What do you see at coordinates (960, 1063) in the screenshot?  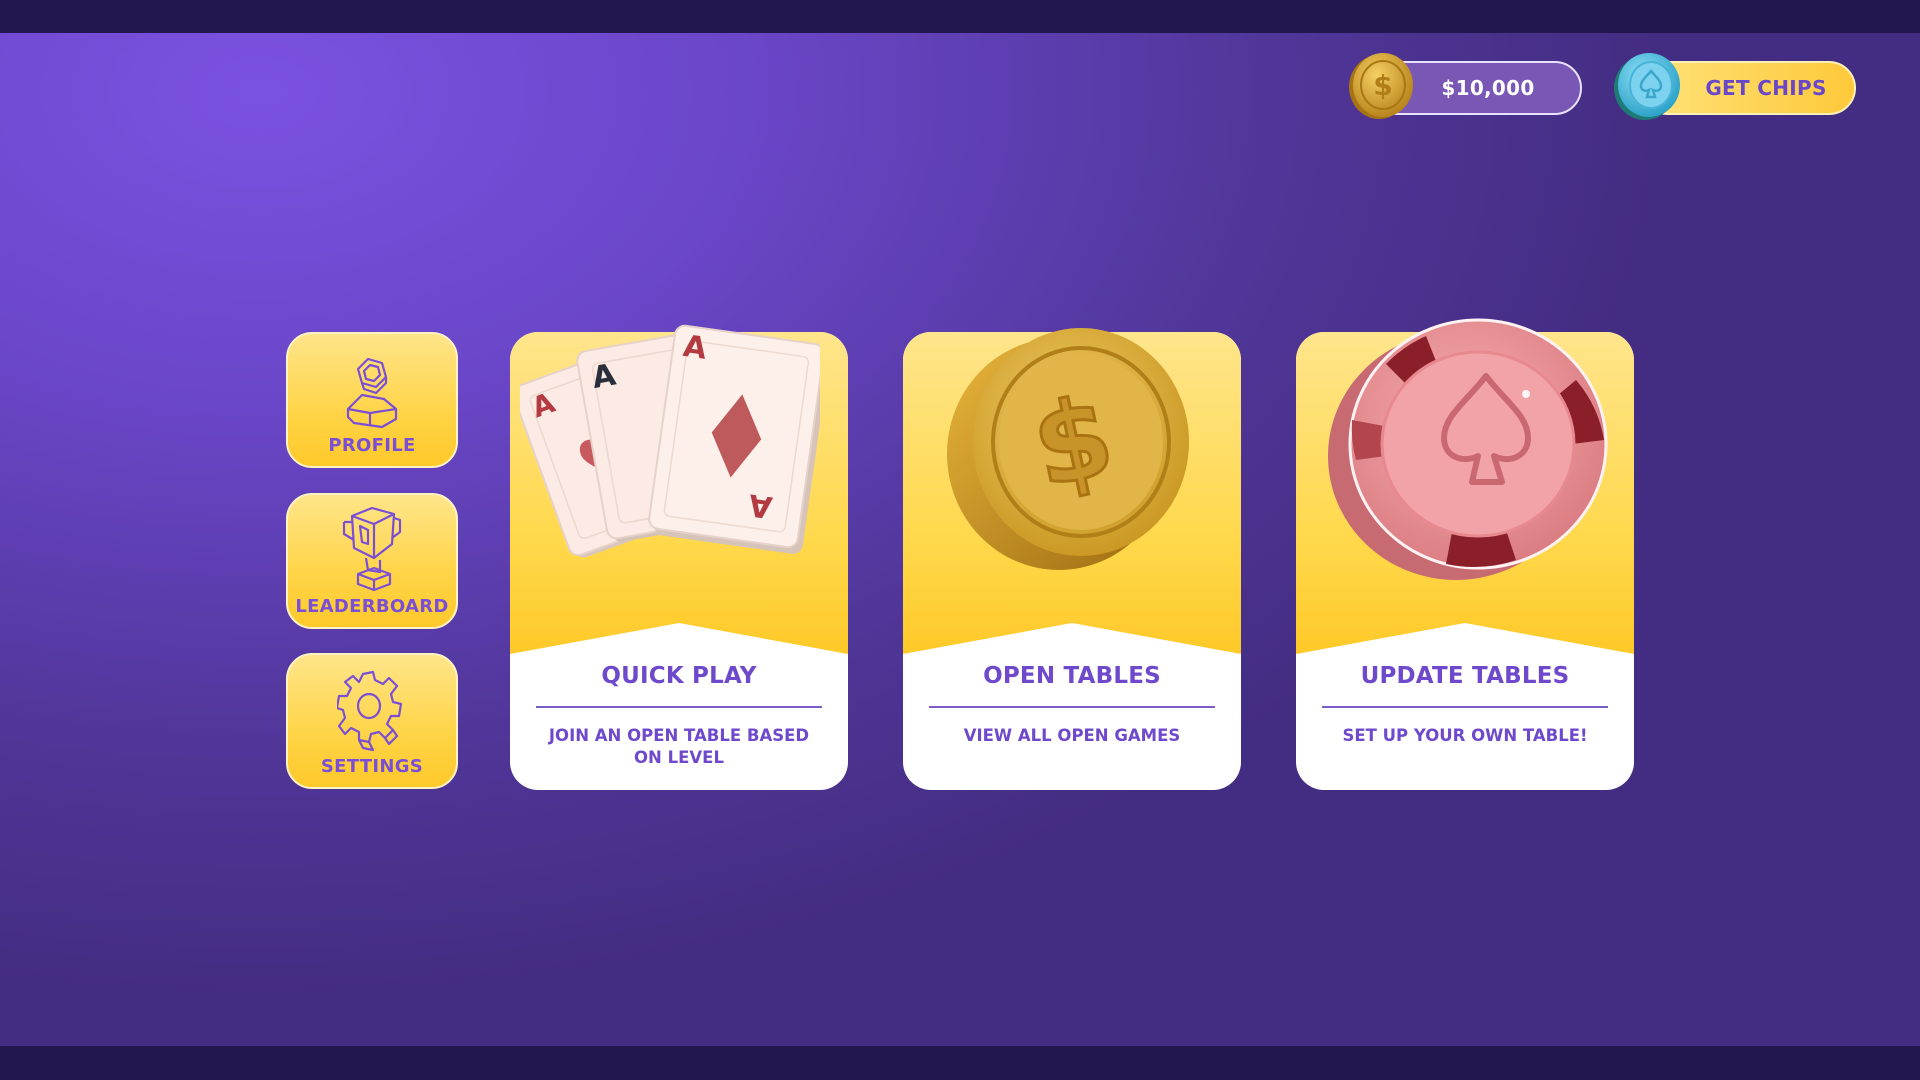 I see `bottom-letterbox-bar` at bounding box center [960, 1063].